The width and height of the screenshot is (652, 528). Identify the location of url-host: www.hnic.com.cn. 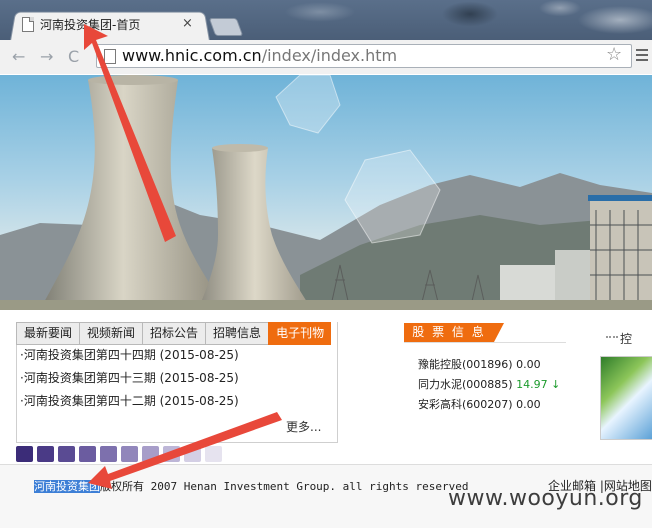
(192, 55).